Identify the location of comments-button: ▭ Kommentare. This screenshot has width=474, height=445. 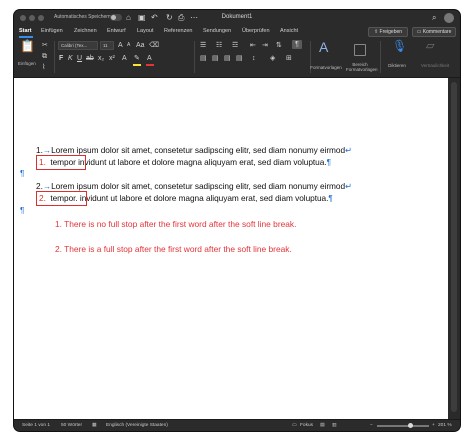
(434, 32).